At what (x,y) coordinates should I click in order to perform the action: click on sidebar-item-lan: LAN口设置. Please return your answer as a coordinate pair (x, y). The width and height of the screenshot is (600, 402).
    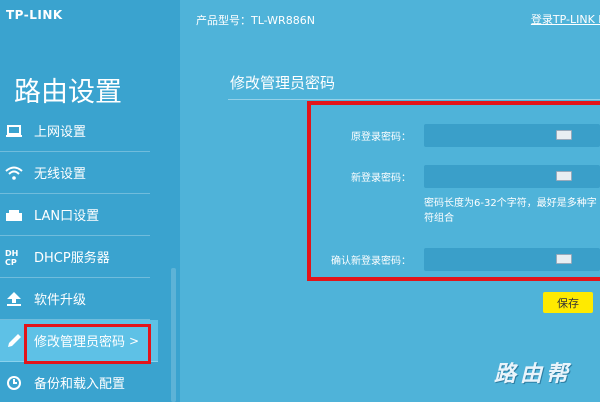
    Looking at the image, I should click on (75, 215).